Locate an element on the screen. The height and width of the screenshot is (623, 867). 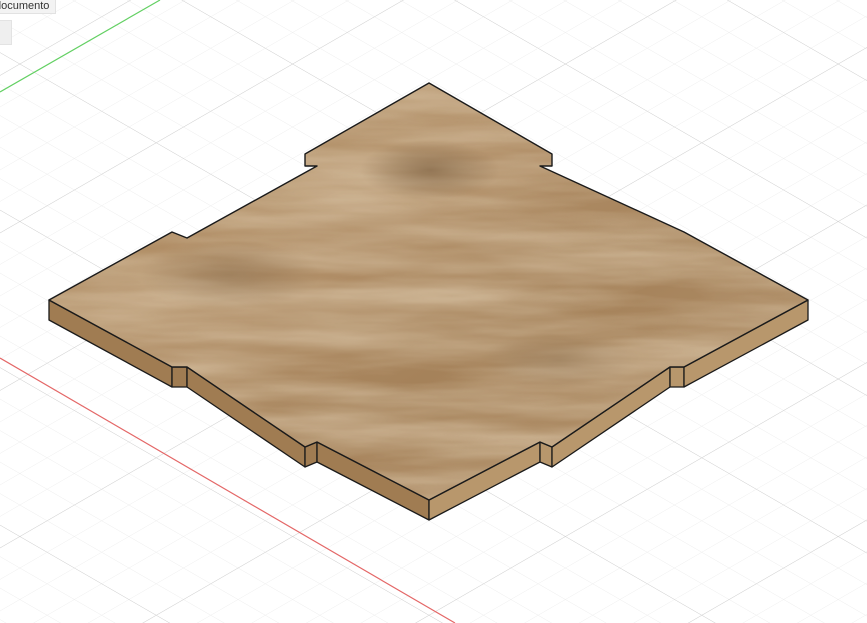
document-tab-label: documento is located at coordinates (25, 6).